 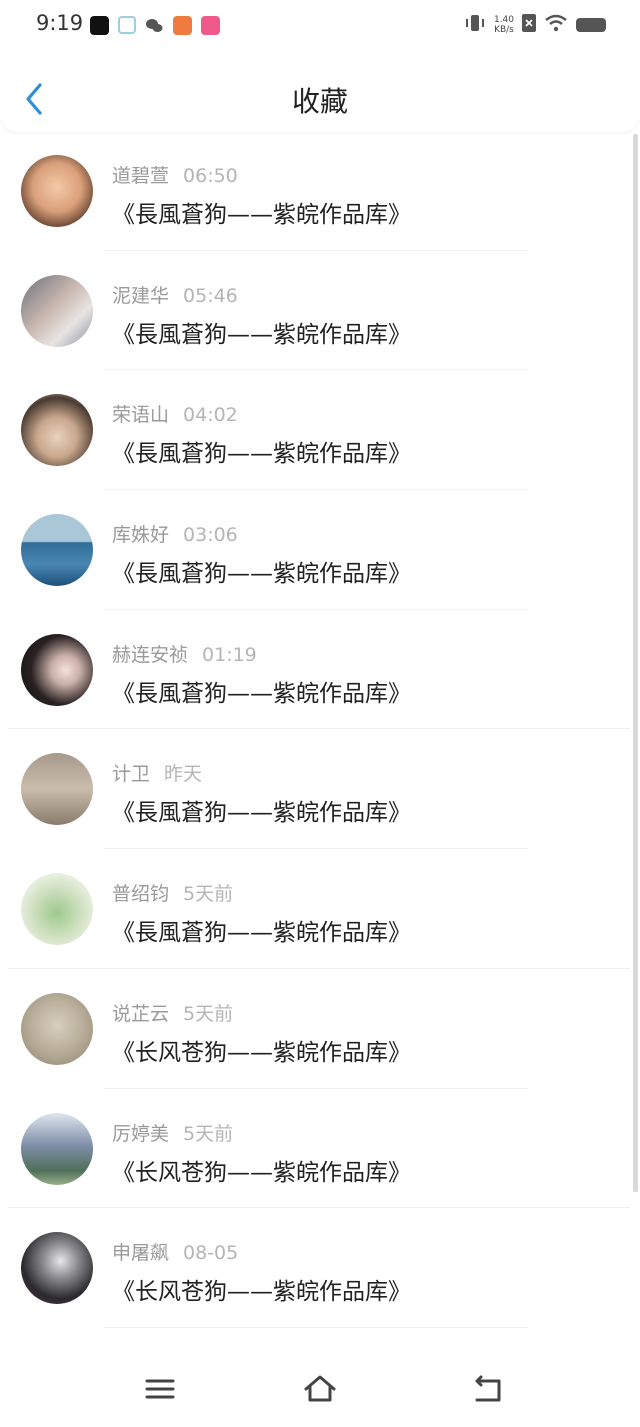 I want to click on vibrate-icon, so click(x=475, y=25).